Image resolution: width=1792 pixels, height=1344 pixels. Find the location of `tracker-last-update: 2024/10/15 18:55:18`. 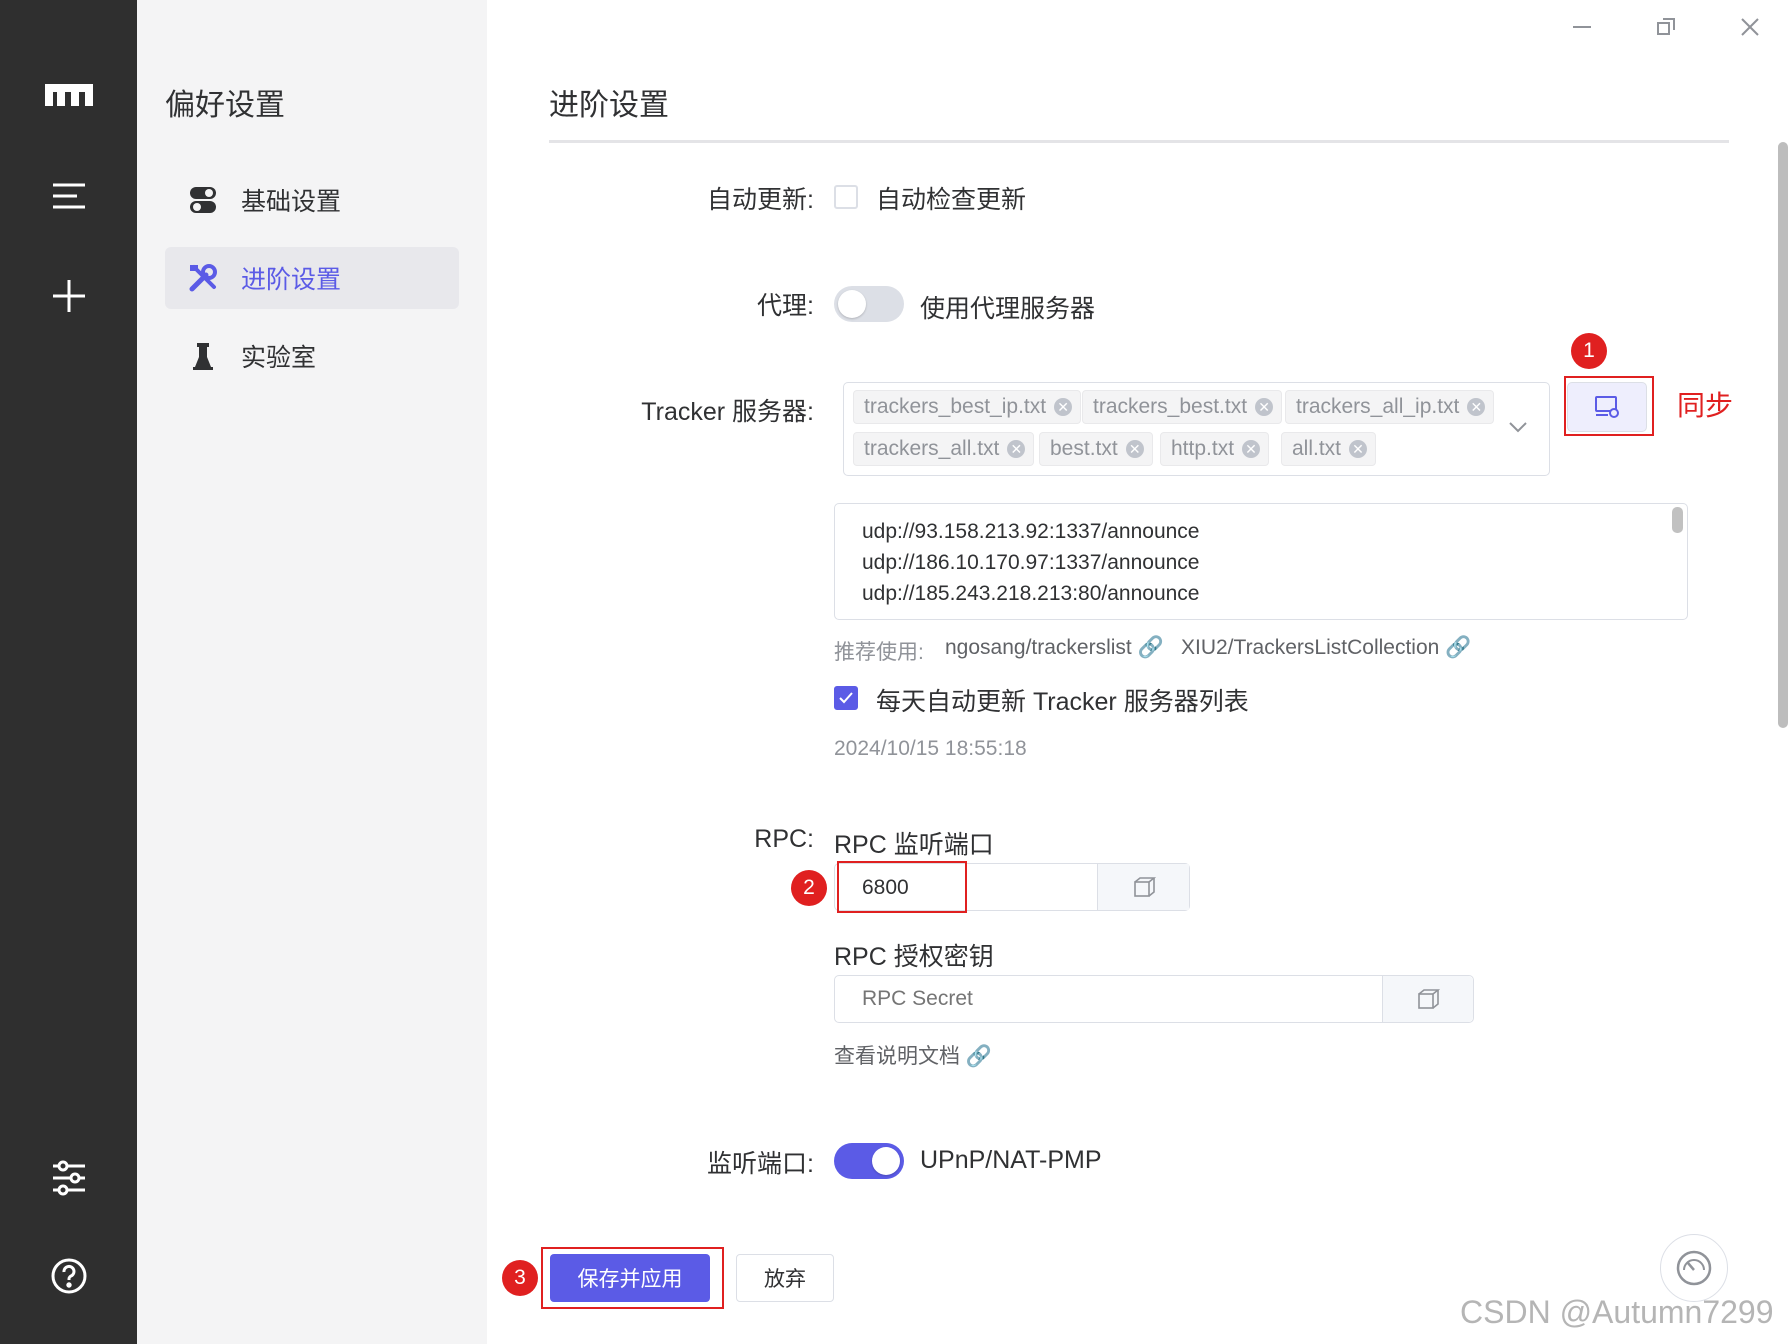

tracker-last-update: 2024/10/15 18:55:18 is located at coordinates (930, 748).